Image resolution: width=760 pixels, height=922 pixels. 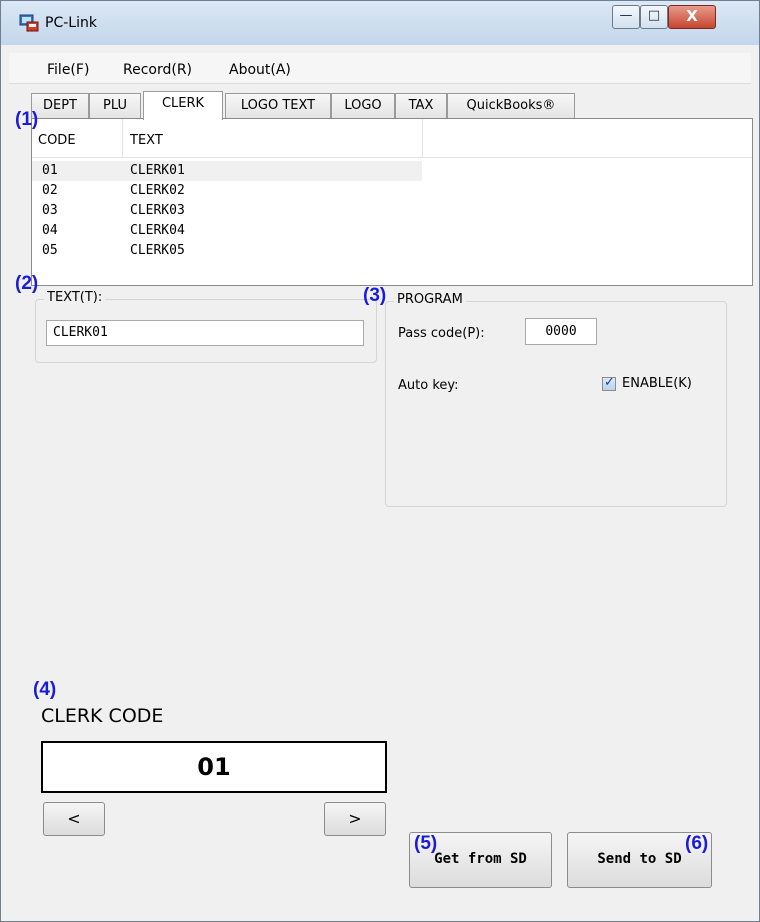 I want to click on autokey-label: Auto key:, so click(x=428, y=385).